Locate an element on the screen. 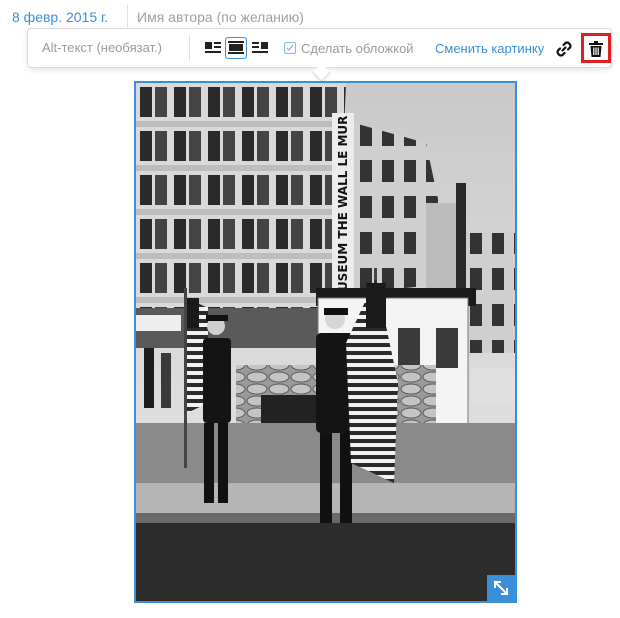  make-cover-checkbox: Сделать обложкой is located at coordinates (349, 49).